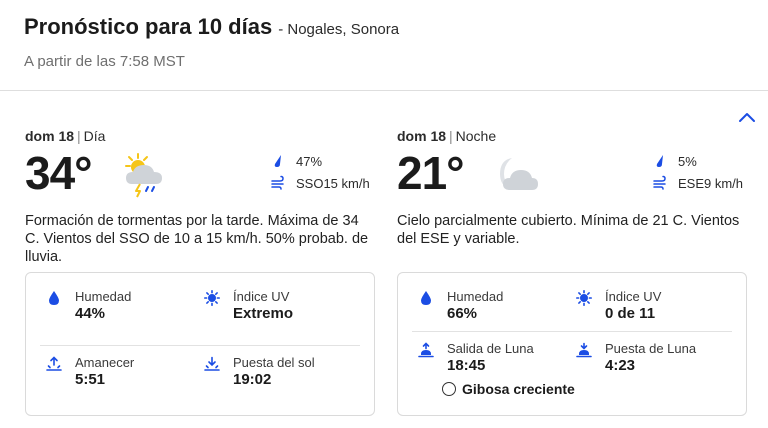 Image resolution: width=768 pixels, height=428 pixels. What do you see at coordinates (143, 175) in the screenshot?
I see `scattered-thunderstorms-icon` at bounding box center [143, 175].